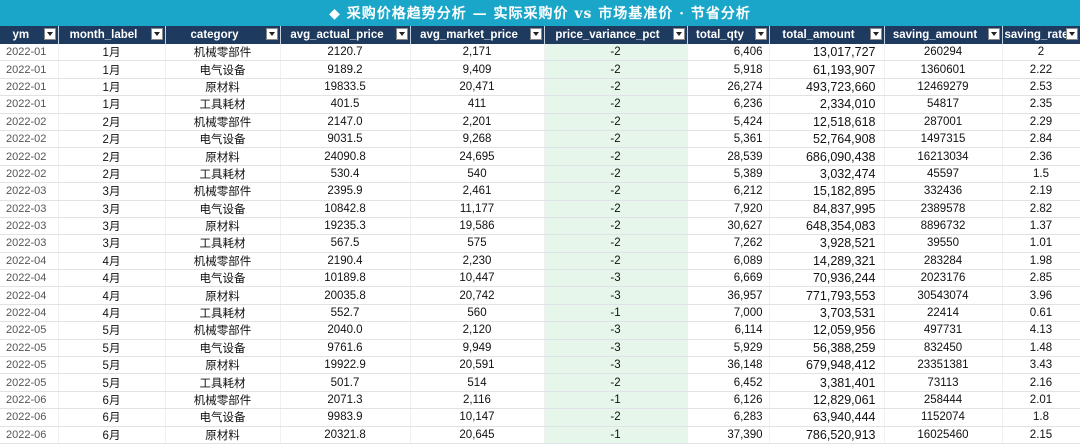 The width and height of the screenshot is (1080, 444). I want to click on cell-total-qty: 6,126, so click(728, 400).